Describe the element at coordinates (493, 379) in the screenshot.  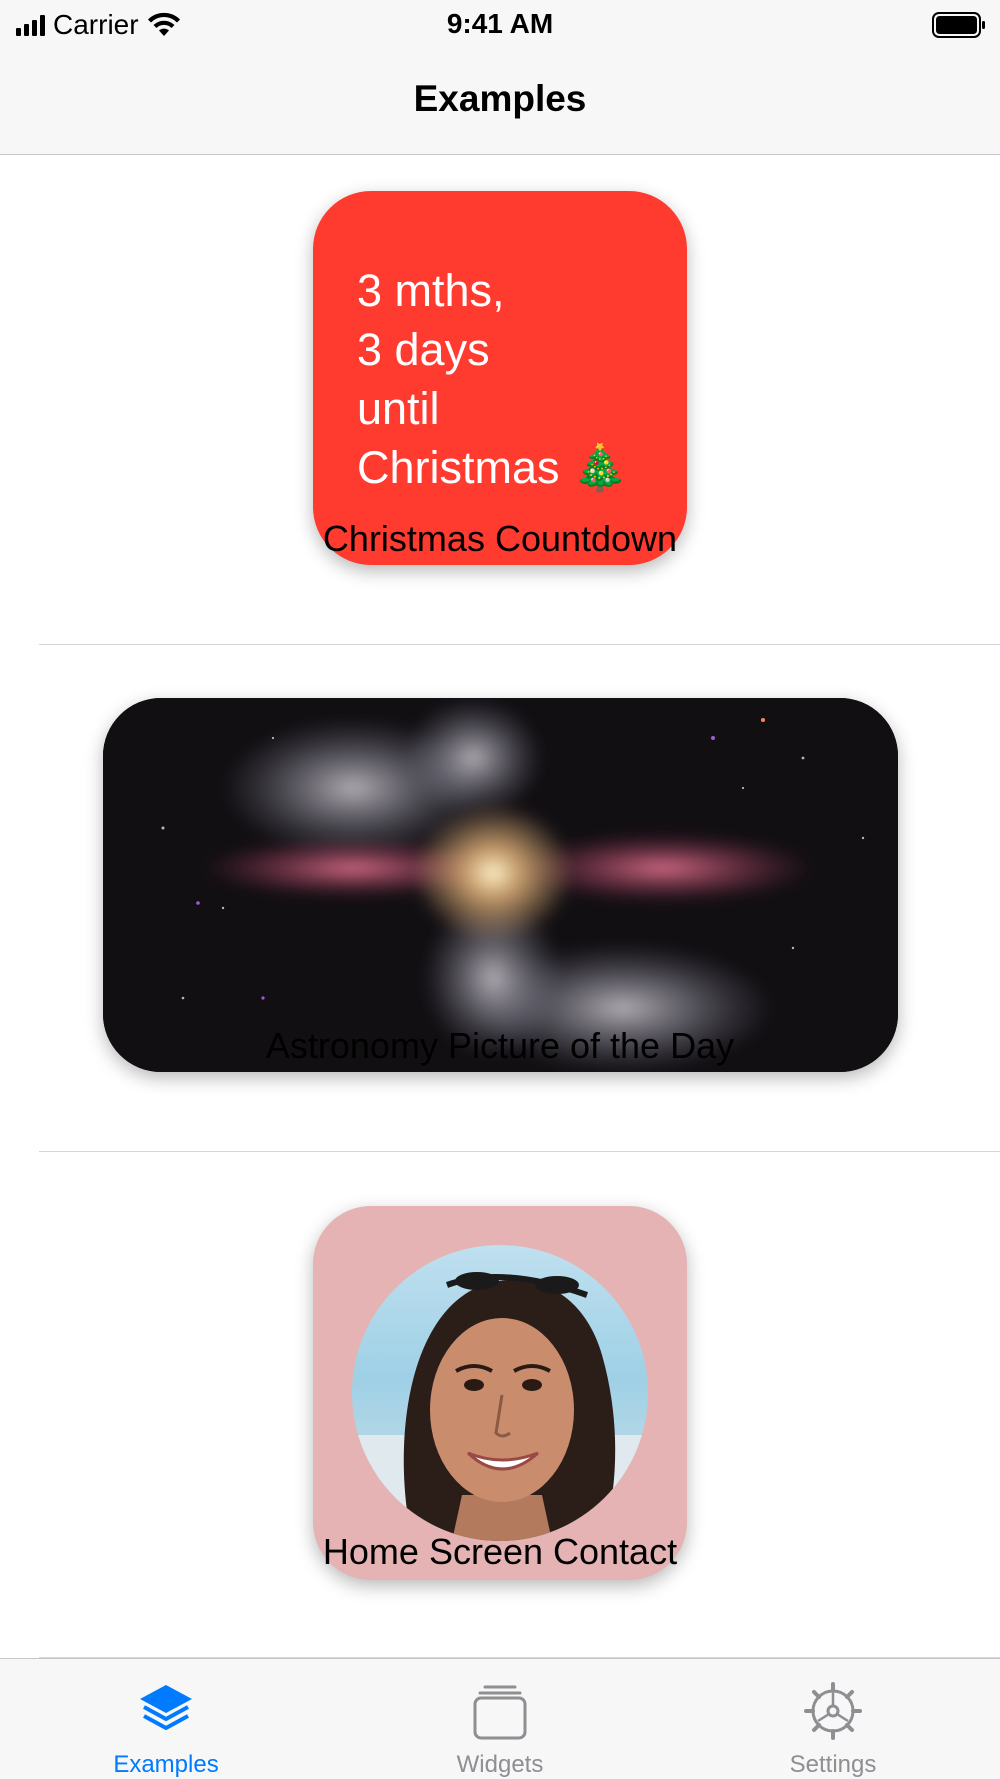
I see `countdown-text: 3 mths, 3 days until Christmas 🎄` at that location.